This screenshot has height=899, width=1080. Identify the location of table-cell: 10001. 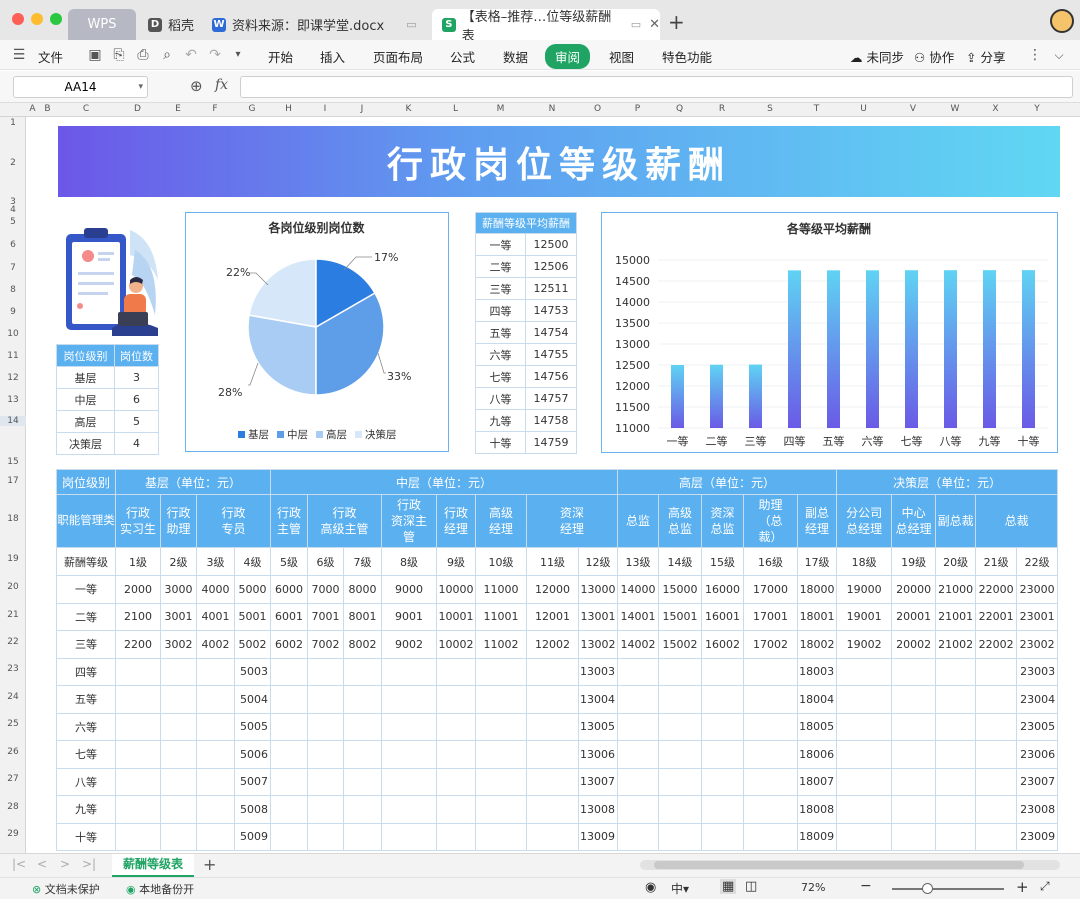
(456, 616).